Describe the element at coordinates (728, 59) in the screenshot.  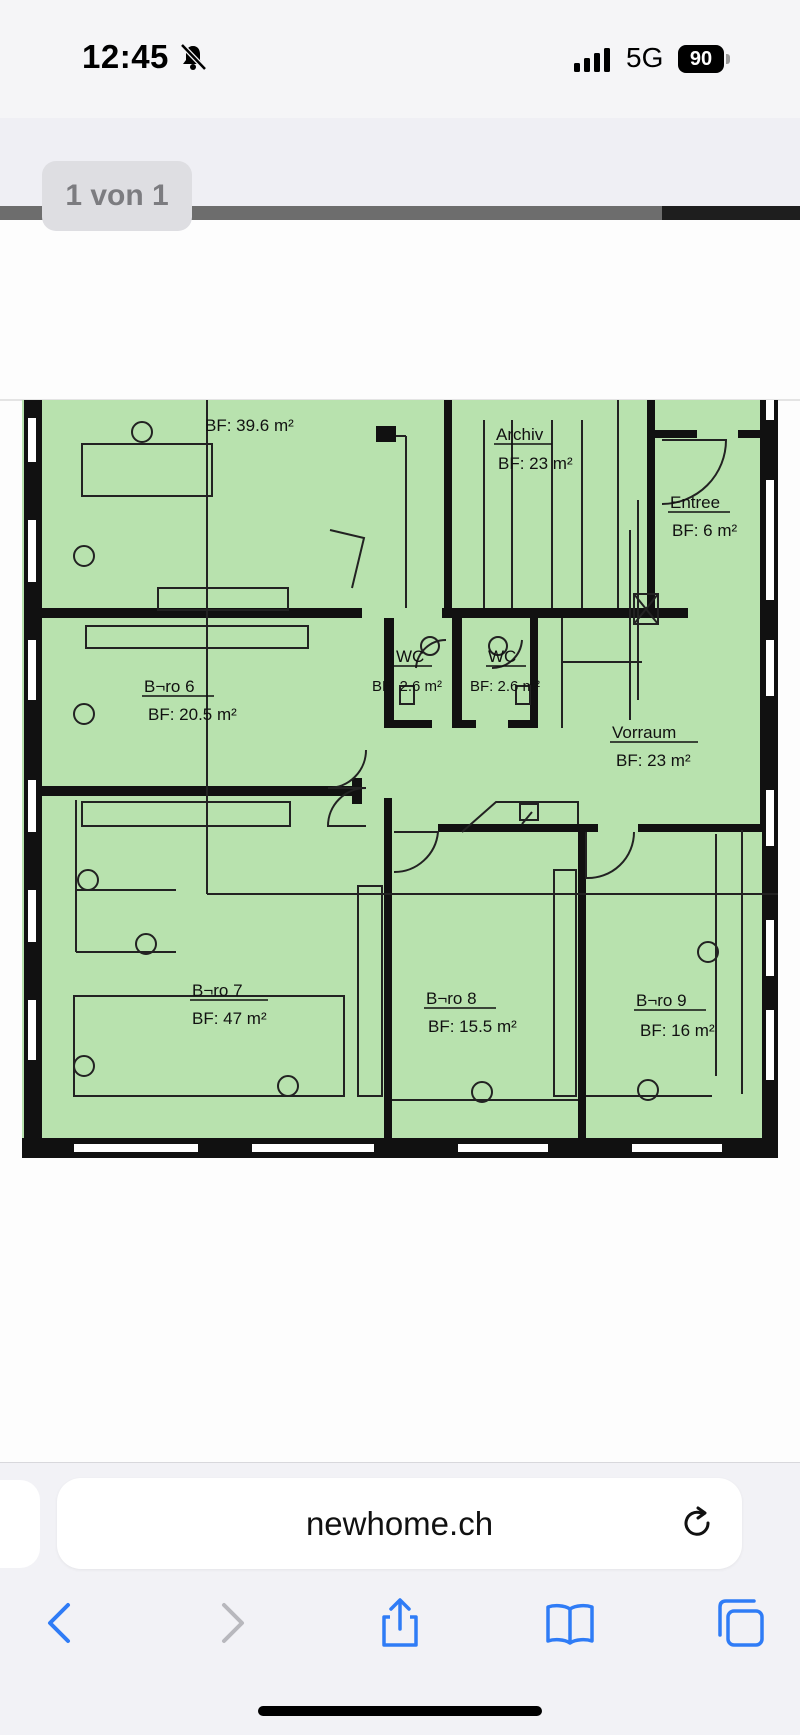
I see `battery-tip` at that location.